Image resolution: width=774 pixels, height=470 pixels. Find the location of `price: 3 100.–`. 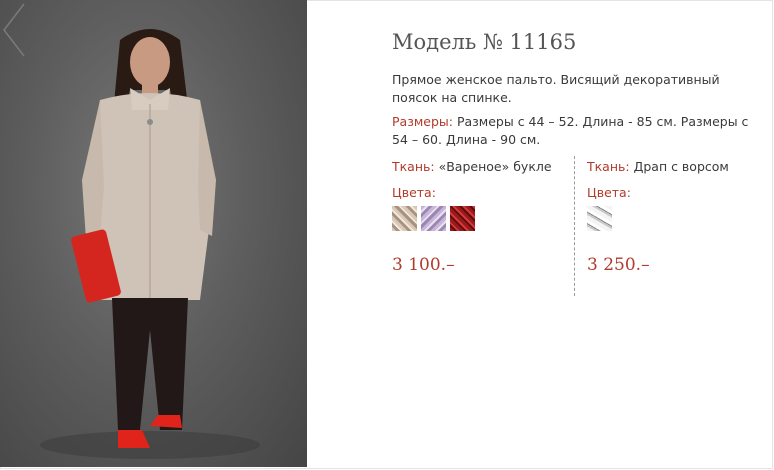

price: 3 100.– is located at coordinates (423, 265).